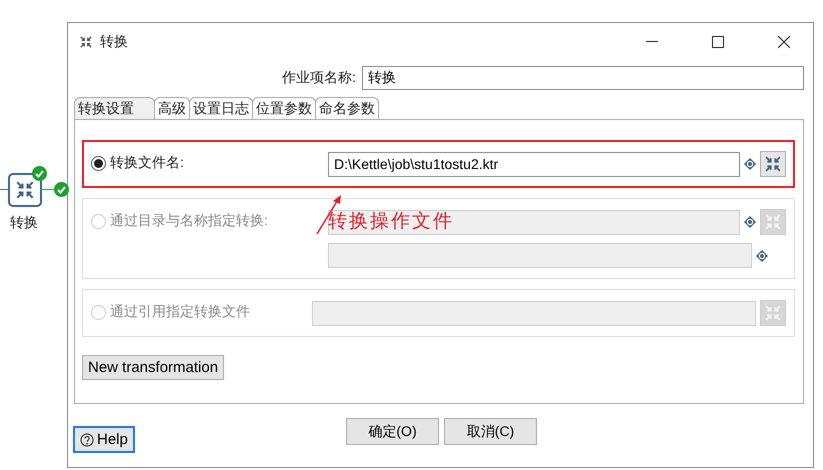  I want to click on node-label: 转换, so click(24, 223).